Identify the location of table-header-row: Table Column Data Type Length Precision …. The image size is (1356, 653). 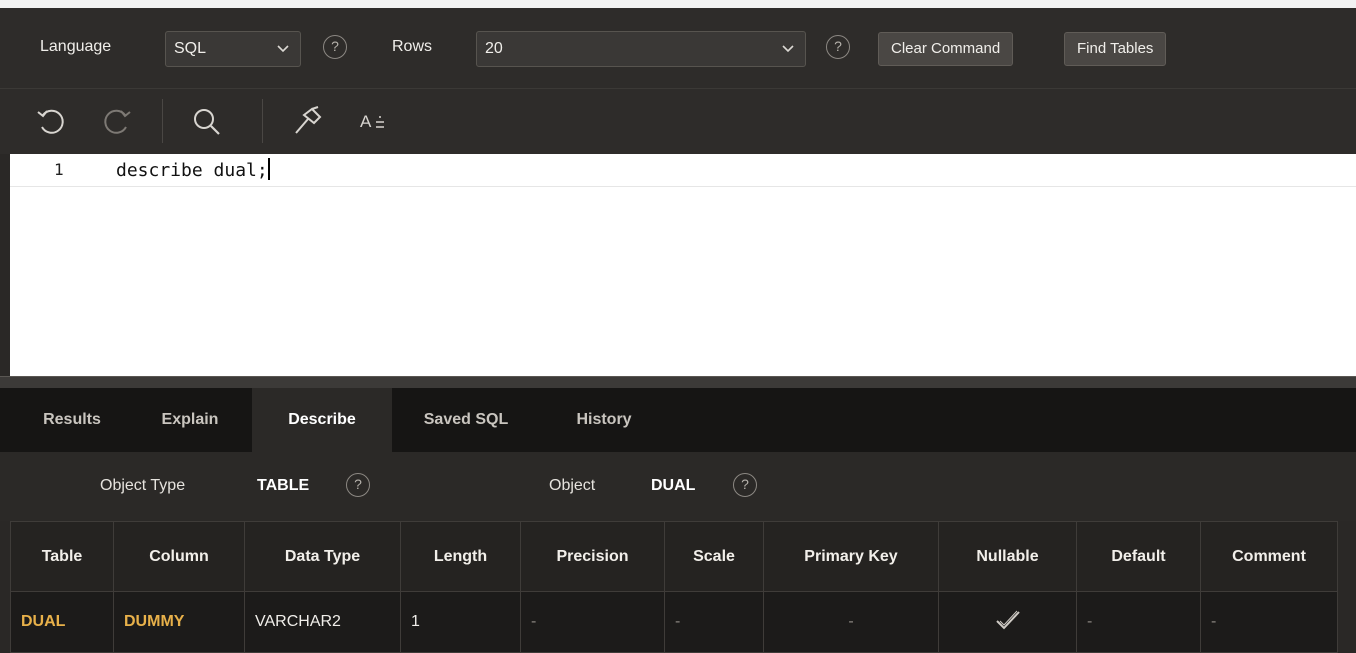
(674, 556).